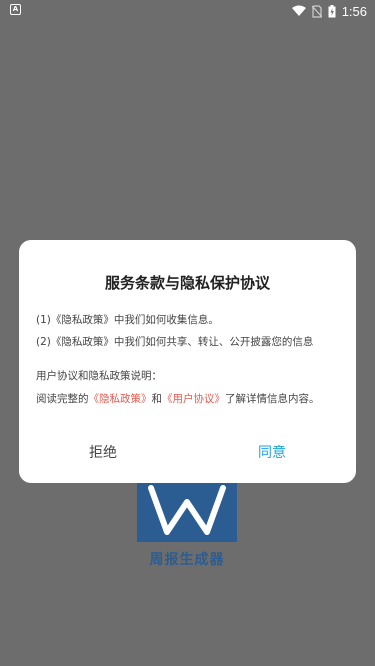 The image size is (375, 666). Describe the element at coordinates (175, 342) in the screenshot. I see `terms-line-2: (2)《隐私政策》中我们如何共享、转让、公开披露您的信息` at that location.